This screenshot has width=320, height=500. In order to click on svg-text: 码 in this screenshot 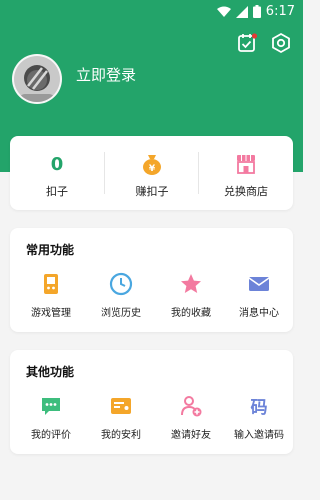, I will do `click(259, 408)`.